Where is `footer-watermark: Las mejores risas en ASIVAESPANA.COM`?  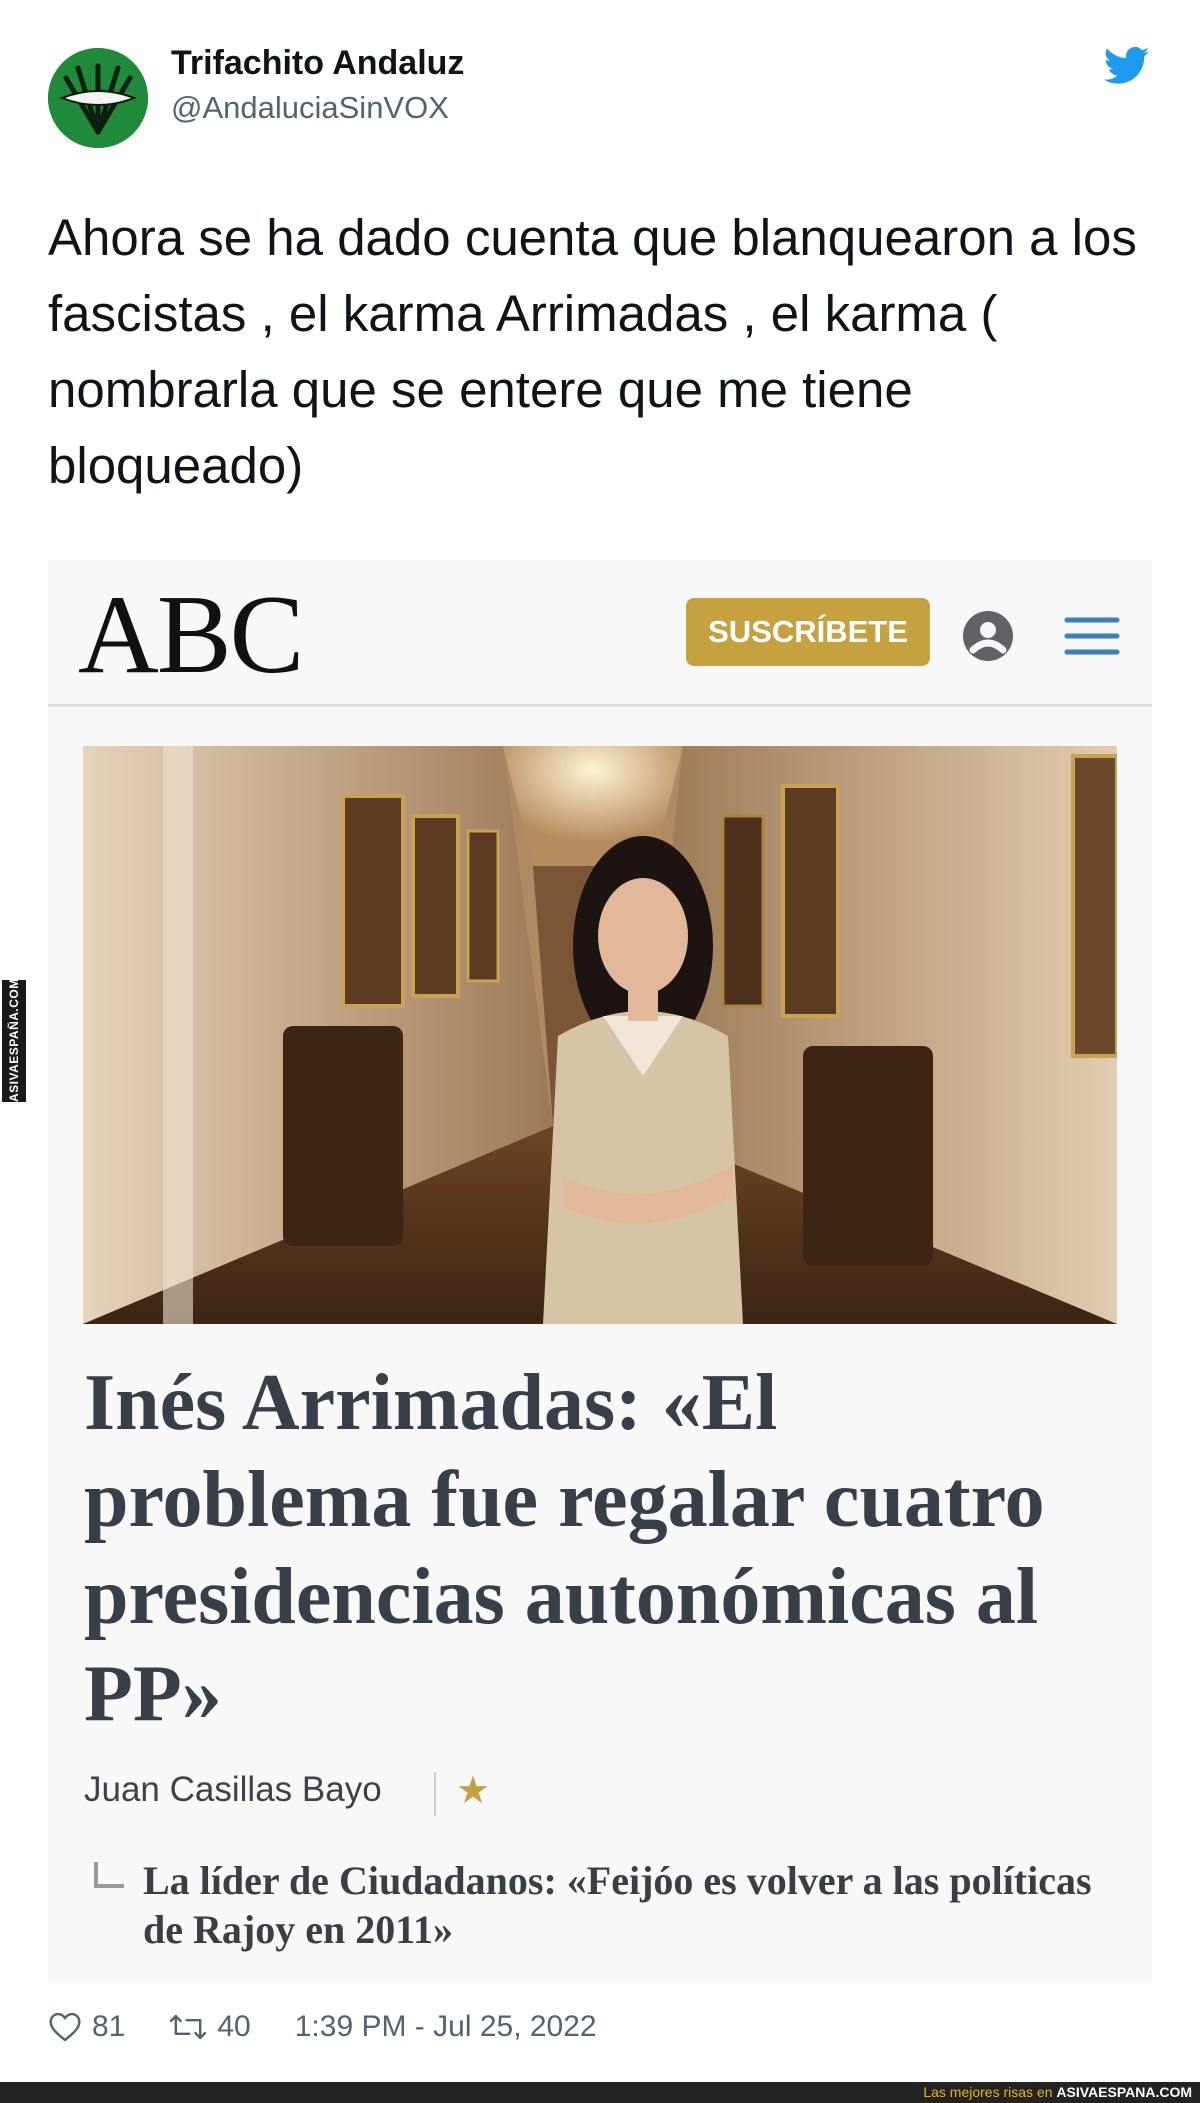
footer-watermark: Las mejores risas en ASIVAESPANA.COM is located at coordinates (1057, 2092).